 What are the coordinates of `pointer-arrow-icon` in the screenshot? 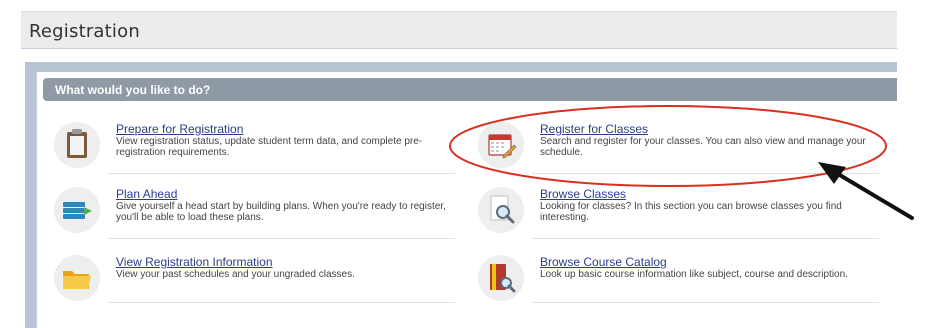 It's located at (866, 191).